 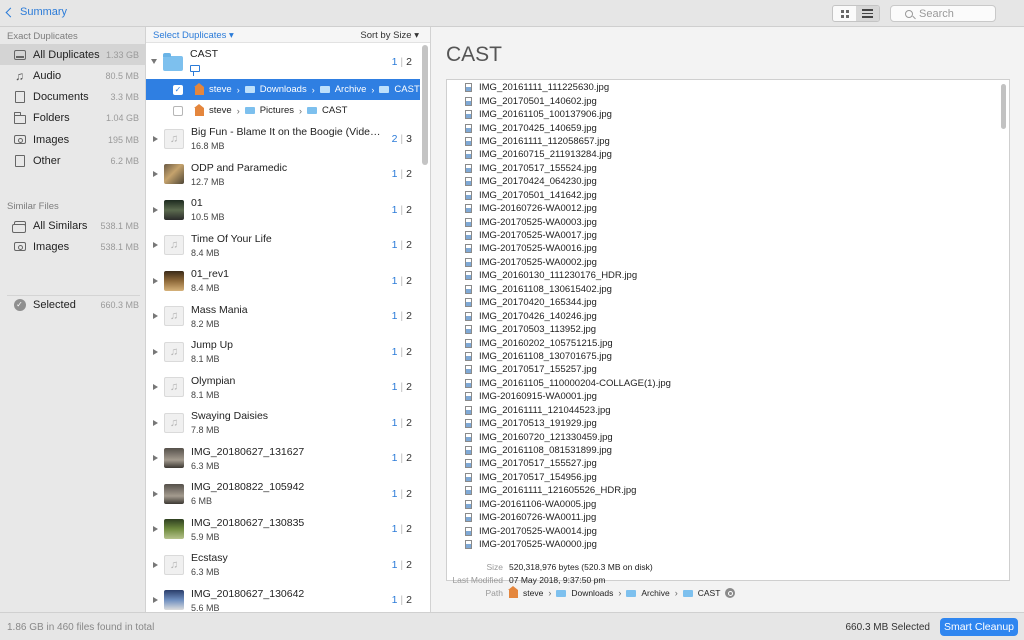 I want to click on duplicate-group-row: IMG_20180627_131627 6.3 MB 1 | 2, so click(x=283, y=458).